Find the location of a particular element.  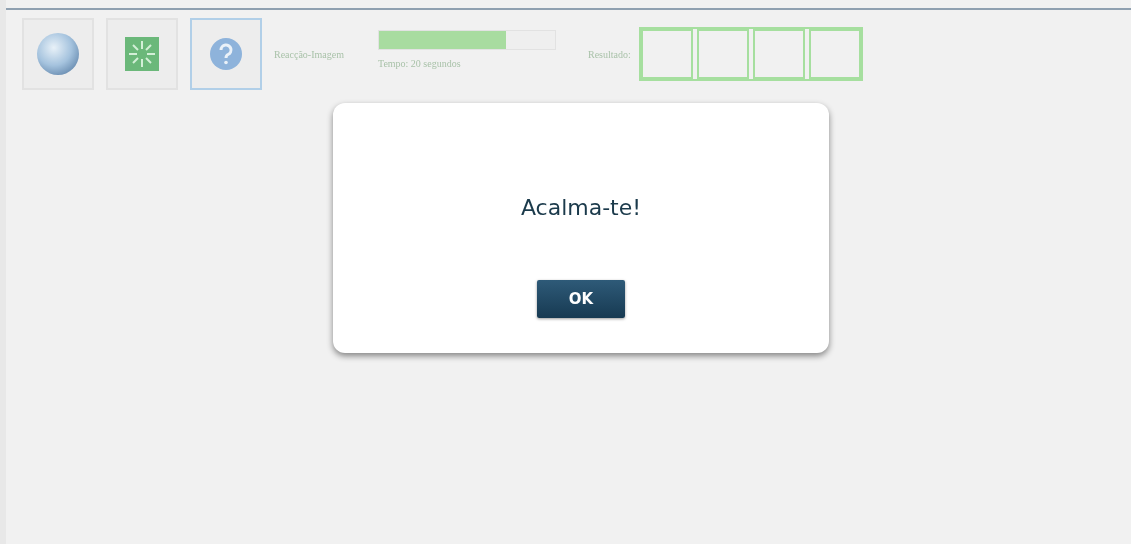

help-icon is located at coordinates (226, 54).